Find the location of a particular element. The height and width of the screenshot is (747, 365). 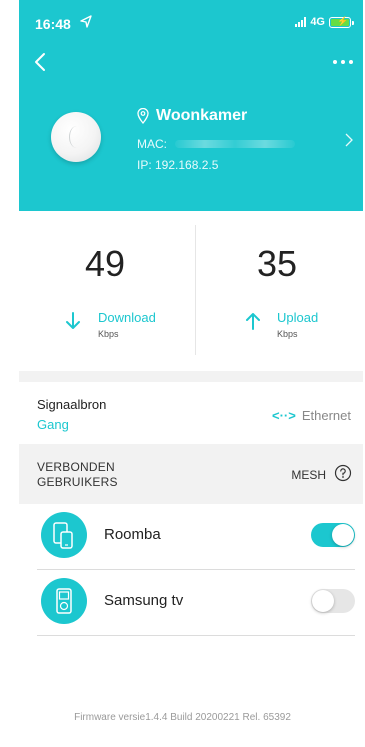

connection-label: Ethernet is located at coordinates (326, 415).